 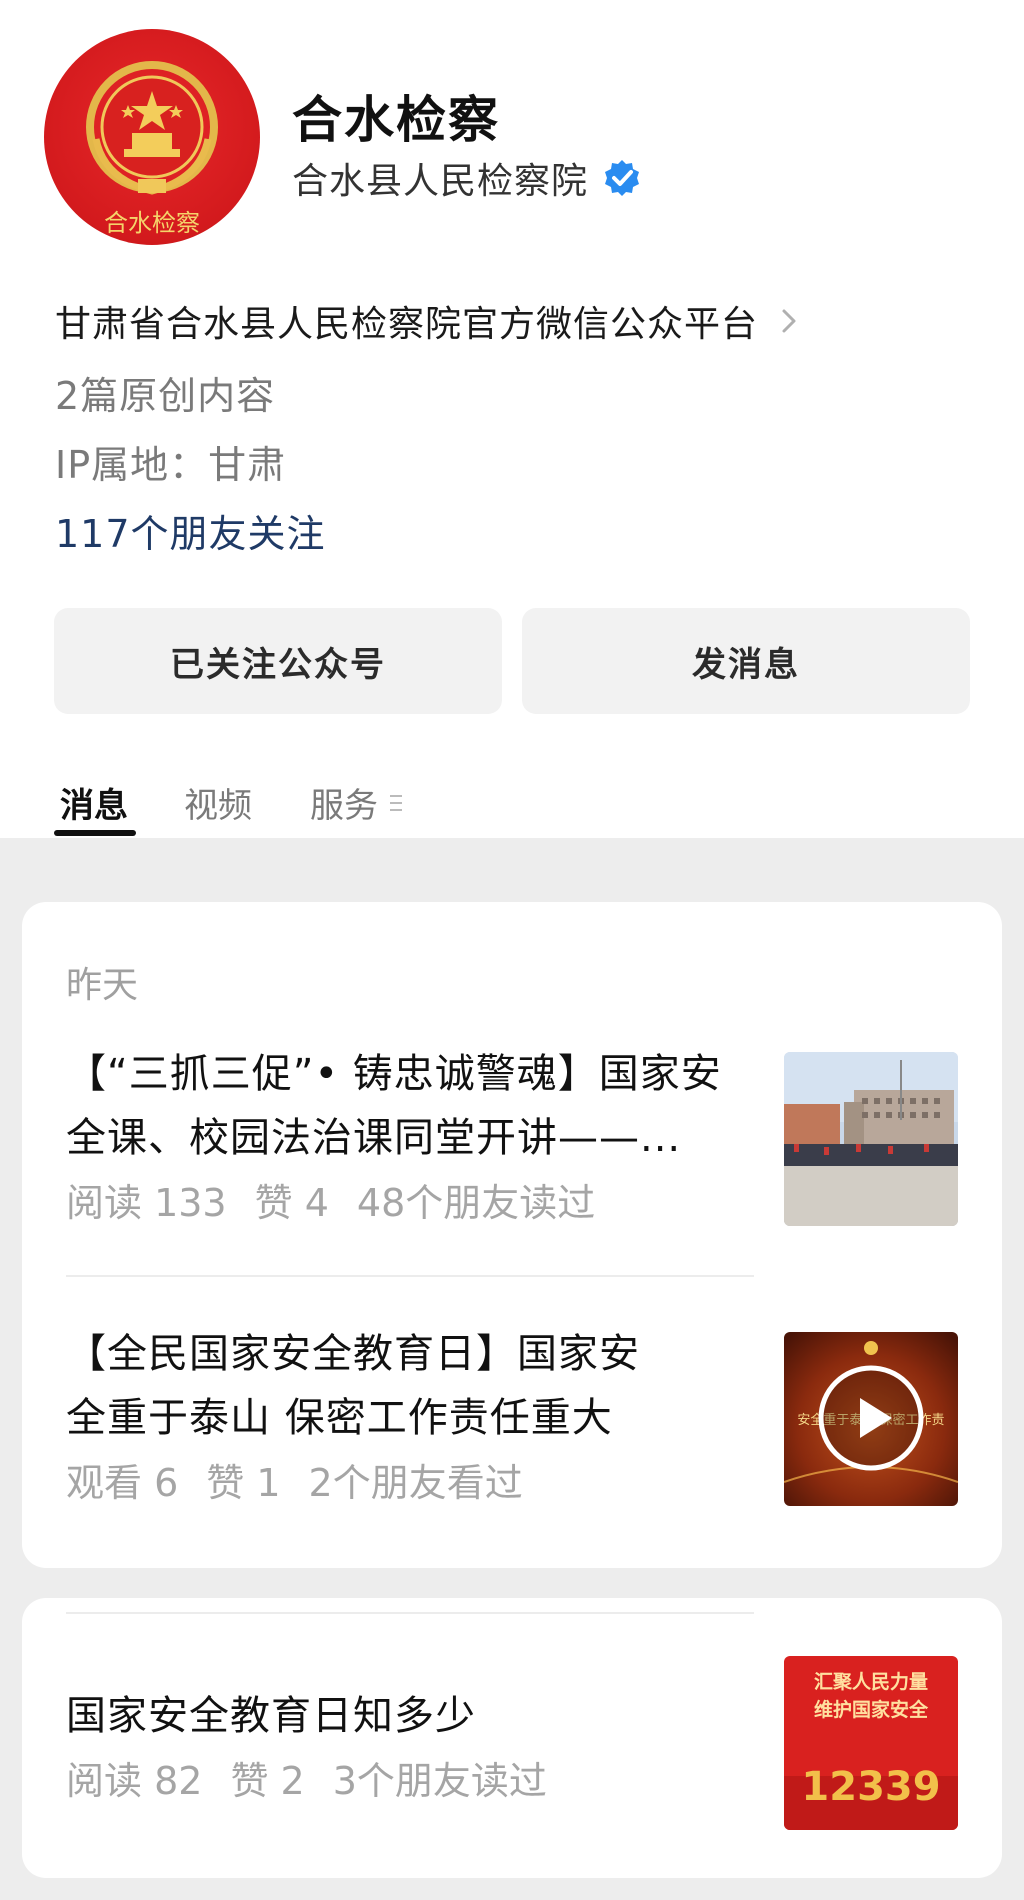 I want to click on friends-following: 117个朋友关注, so click(x=190, y=530).